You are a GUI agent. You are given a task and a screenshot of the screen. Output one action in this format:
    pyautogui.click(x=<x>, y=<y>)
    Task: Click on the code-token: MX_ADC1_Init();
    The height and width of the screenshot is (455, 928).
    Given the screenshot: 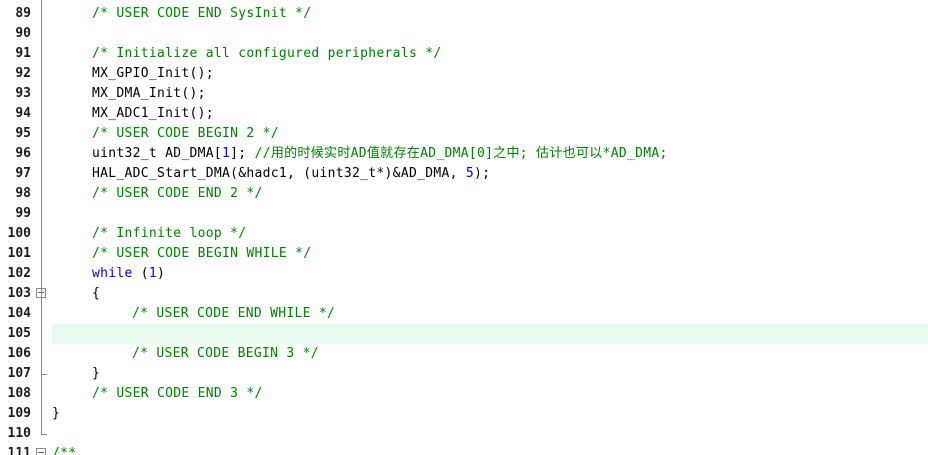 What is the action you would take?
    pyautogui.click(x=153, y=113)
    